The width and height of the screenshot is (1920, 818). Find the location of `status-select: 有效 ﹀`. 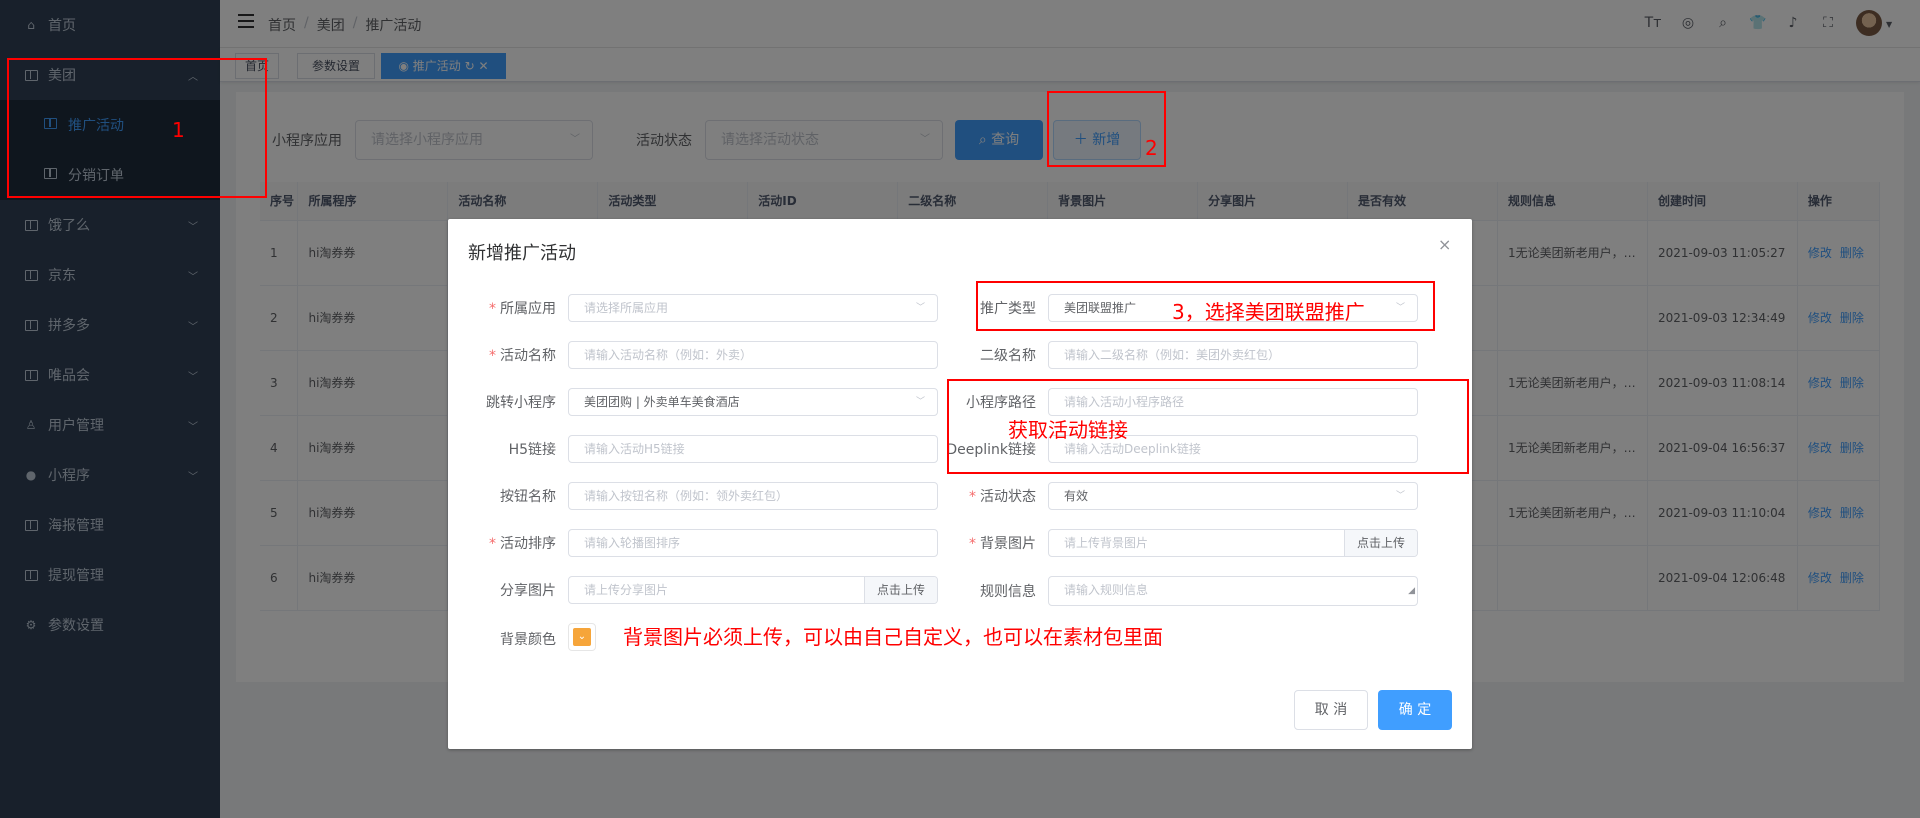

status-select: 有效 ﹀ is located at coordinates (1233, 496).